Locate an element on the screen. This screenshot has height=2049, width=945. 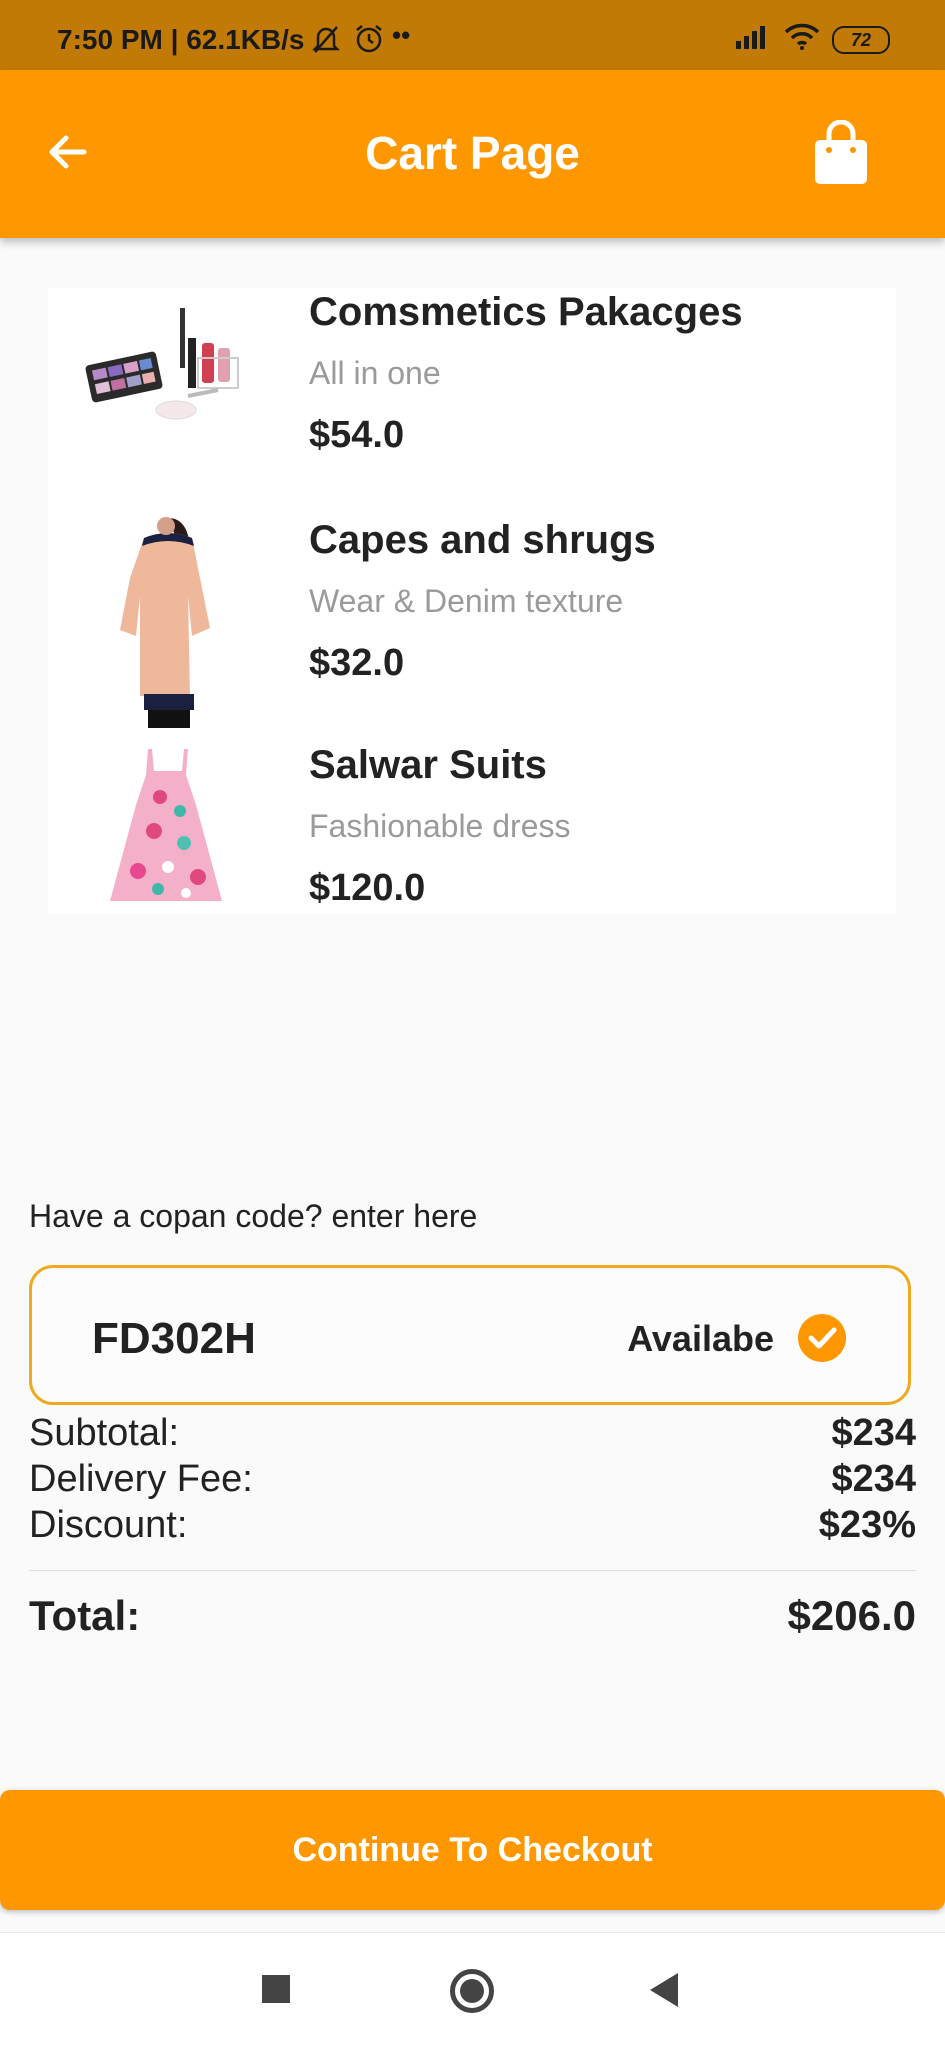
system-nav-bar is located at coordinates (472, 1990).